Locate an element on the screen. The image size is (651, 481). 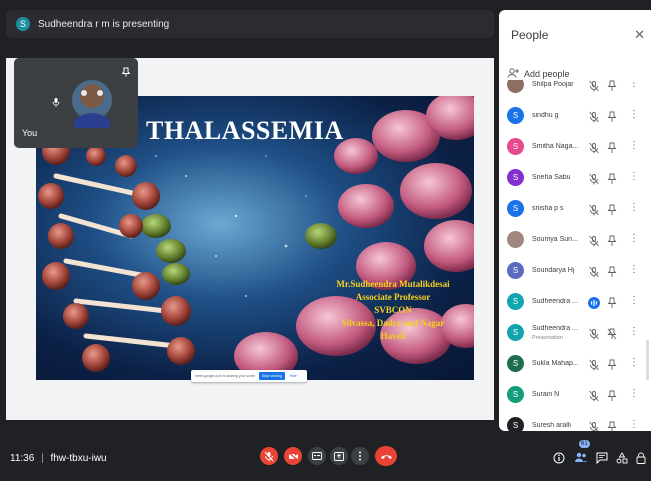
meeting-controls-bar: 11:36 | fhw-tbxu-iwu 61 is located at coordinates (325, 458).